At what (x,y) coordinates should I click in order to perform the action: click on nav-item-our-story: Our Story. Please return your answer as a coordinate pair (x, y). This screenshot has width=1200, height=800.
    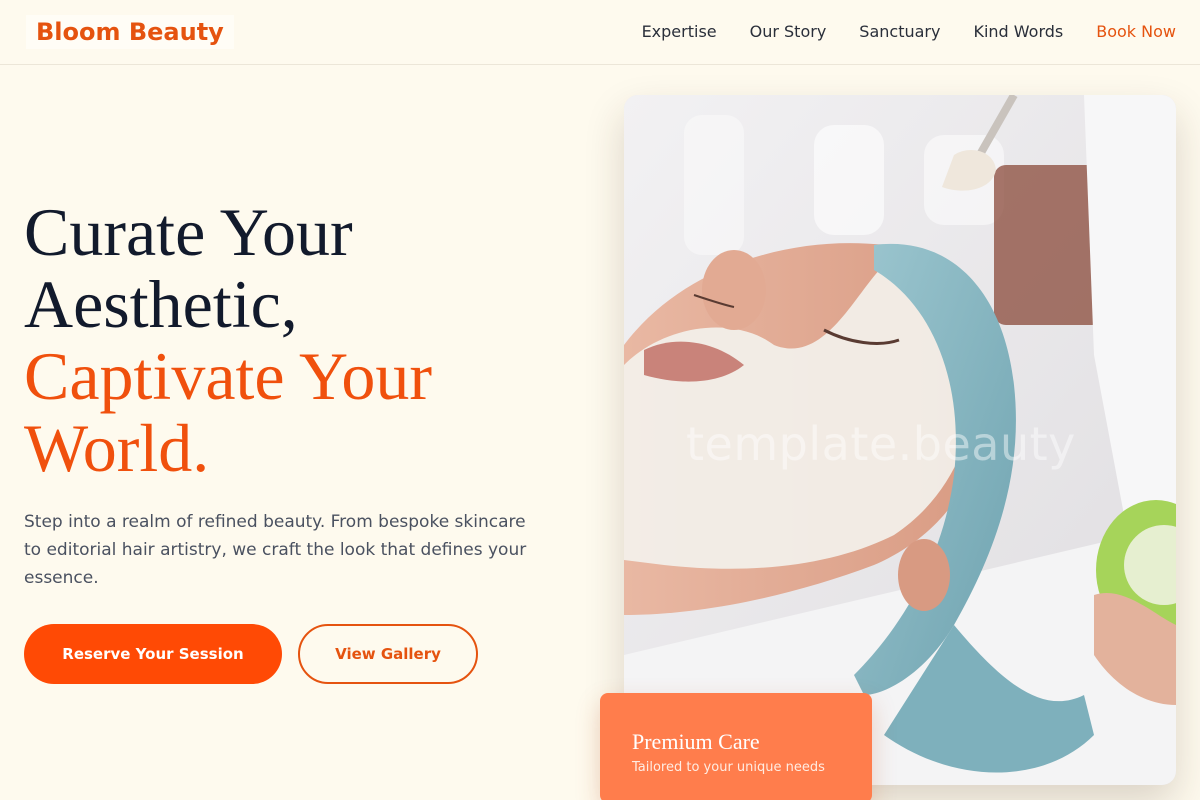
    Looking at the image, I should click on (788, 32).